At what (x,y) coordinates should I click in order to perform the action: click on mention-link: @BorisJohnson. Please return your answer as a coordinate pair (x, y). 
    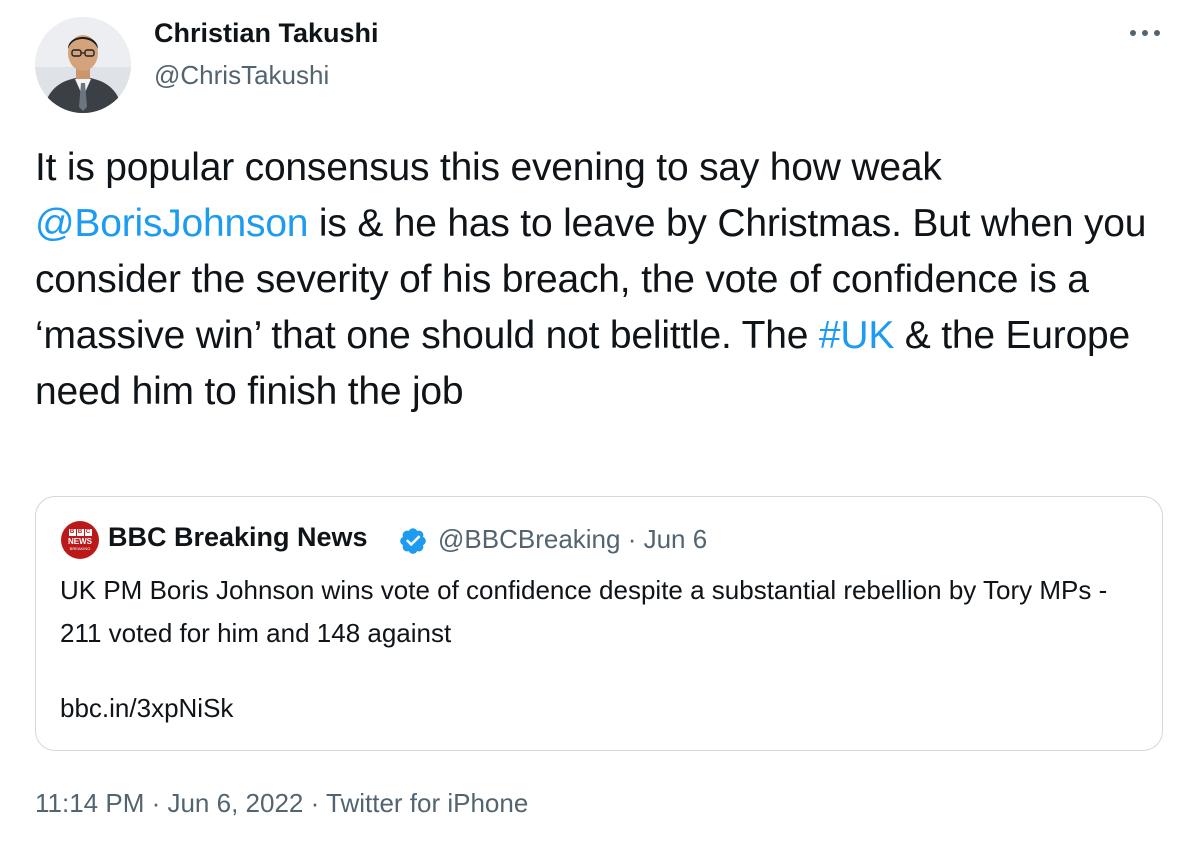
    Looking at the image, I should click on (171, 223).